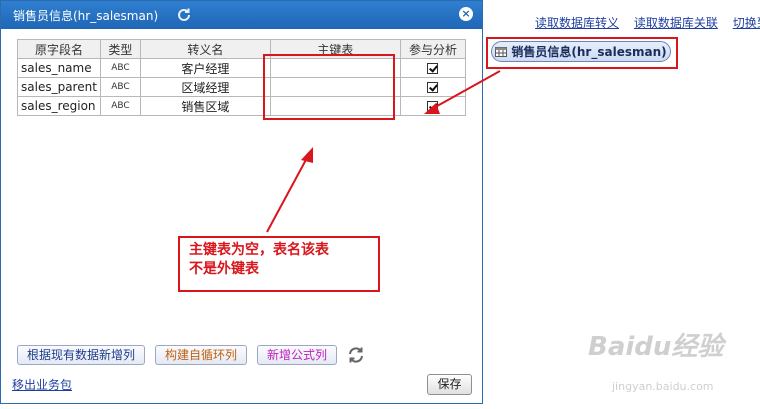 This screenshot has width=760, height=409. What do you see at coordinates (582, 53) in the screenshot?
I see `highlight-table-node` at bounding box center [582, 53].